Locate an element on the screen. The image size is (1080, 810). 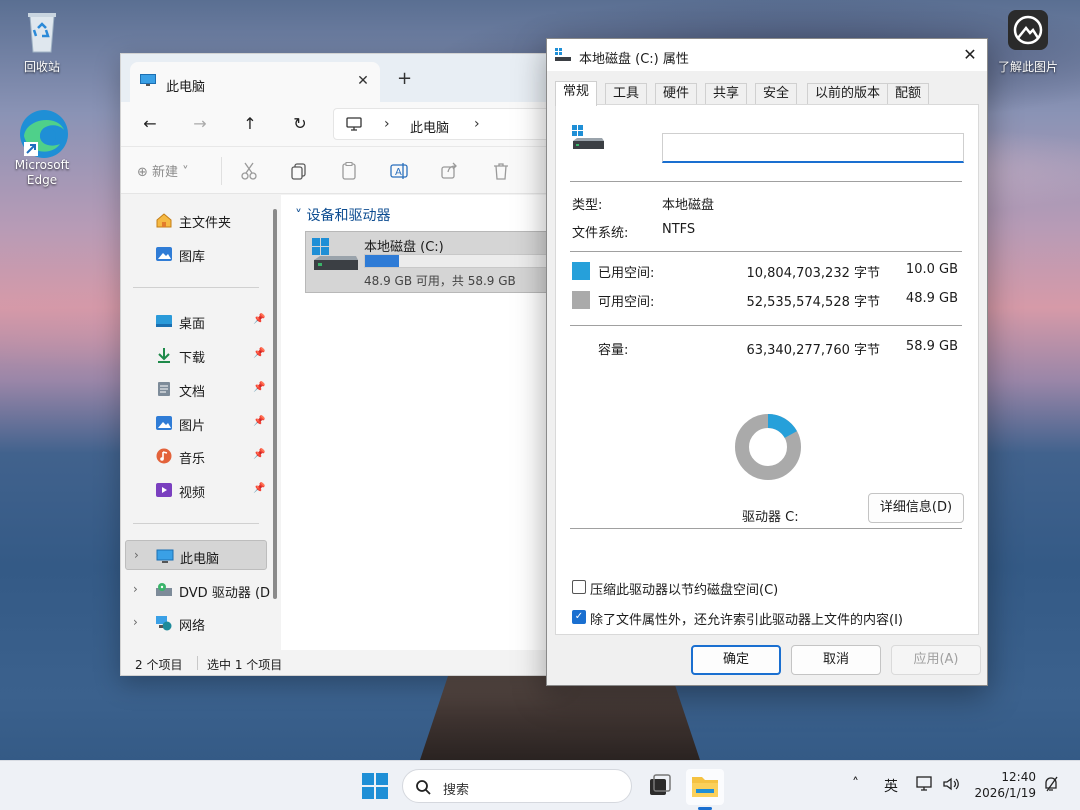
new-button: ⊕ 新建 ˅ is located at coordinates (163, 170).